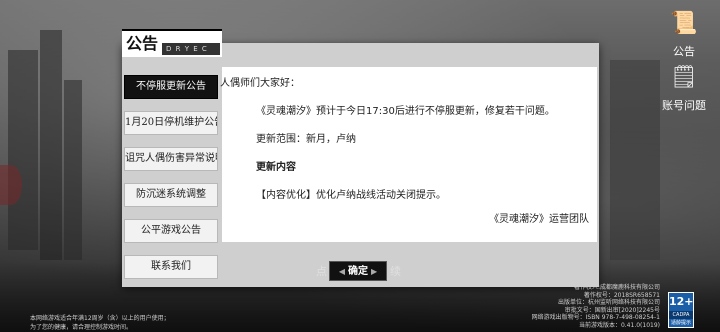 The height and width of the screenshot is (332, 720). What do you see at coordinates (351, 195) in the screenshot?
I see `content-line: 【内容优化】优化卢纳战线活动关闭提示。` at bounding box center [351, 195].